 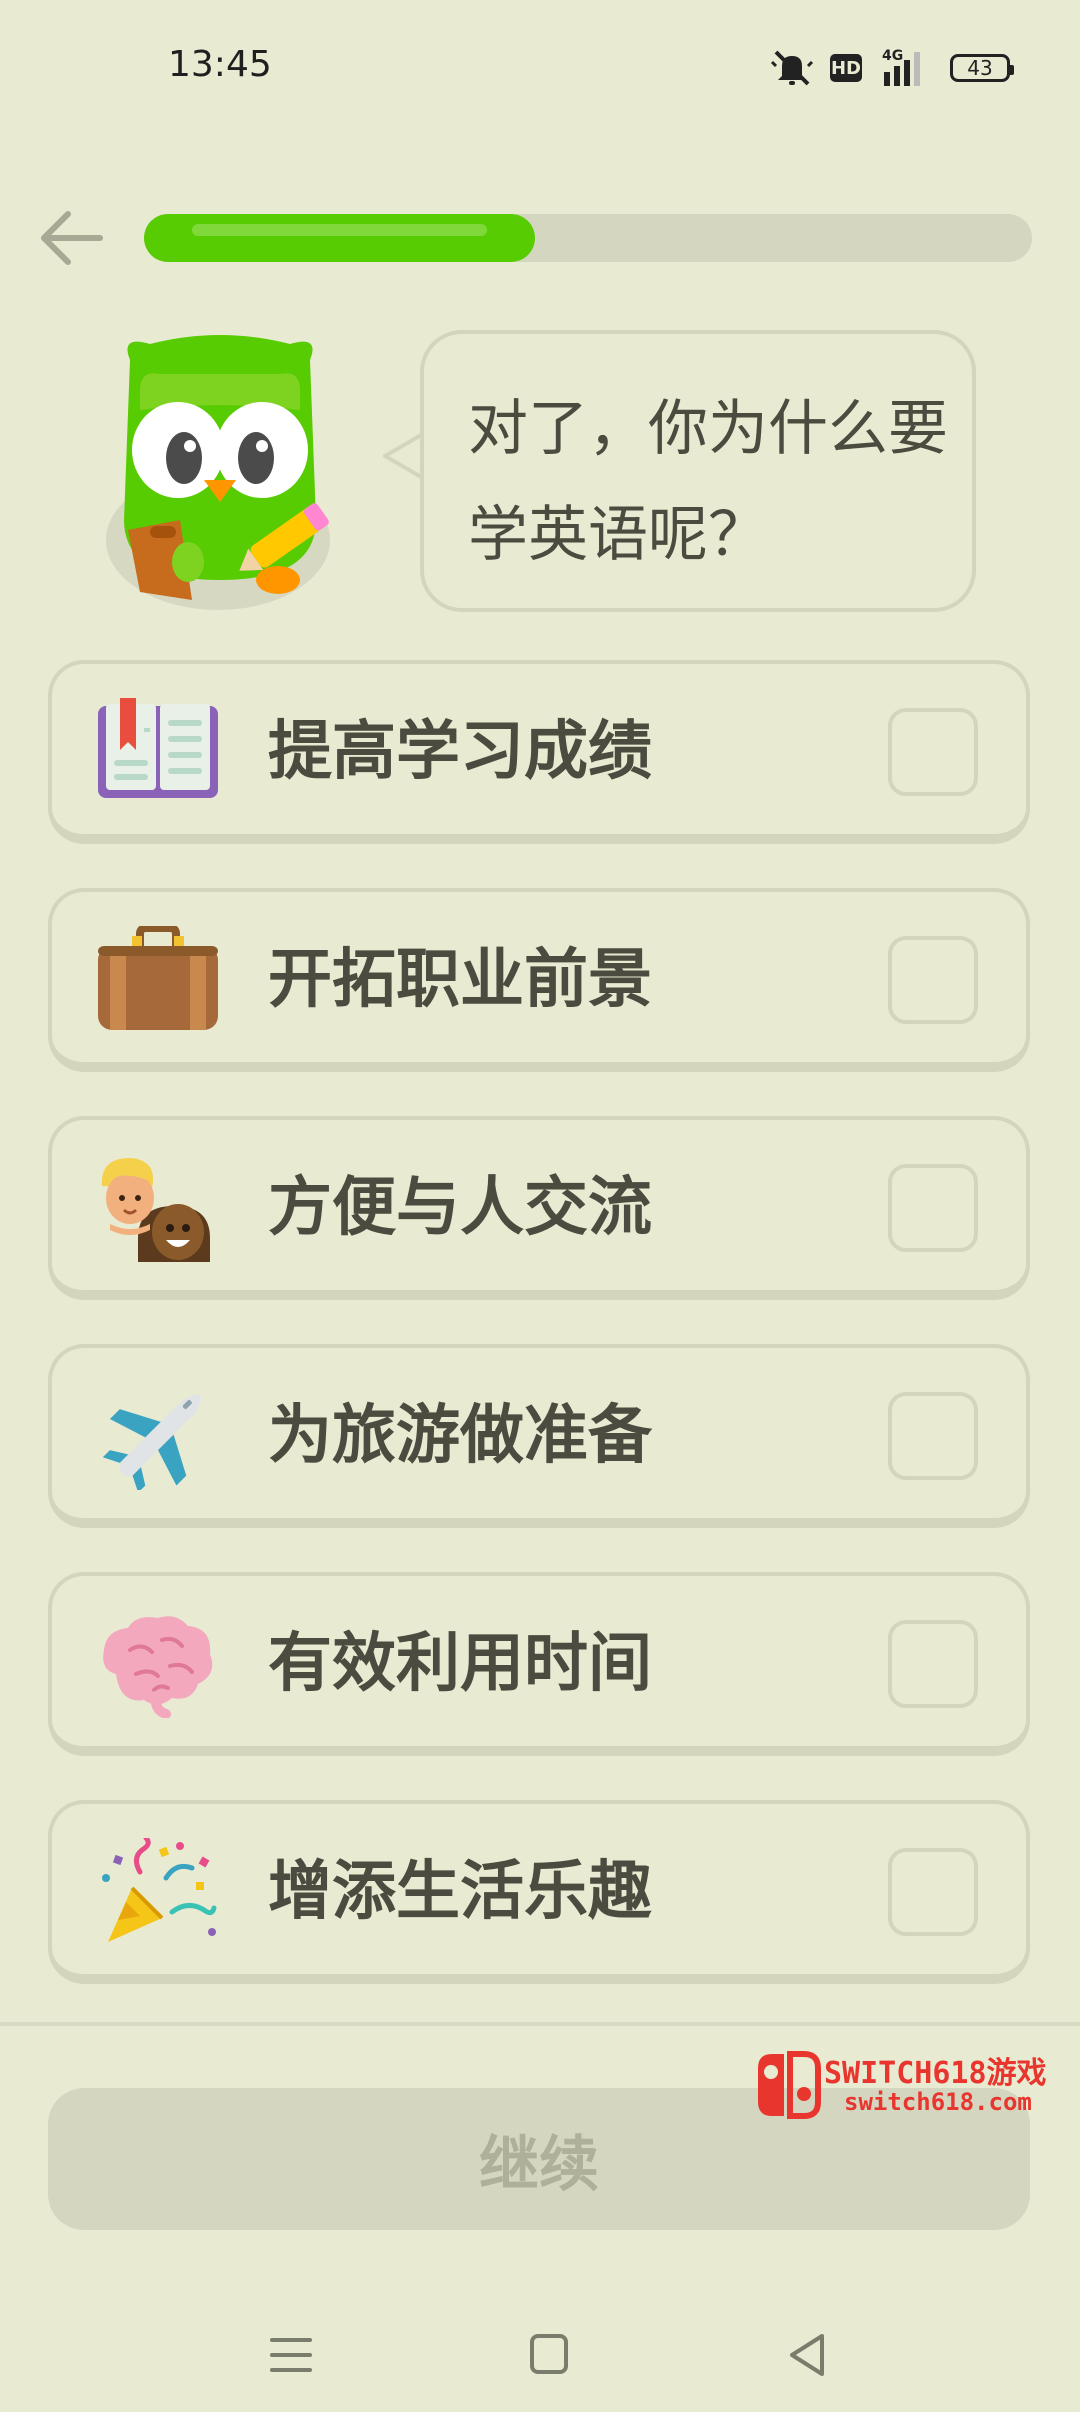 What do you see at coordinates (460, 1436) in the screenshot?
I see `option-label: 为旅游做准备` at bounding box center [460, 1436].